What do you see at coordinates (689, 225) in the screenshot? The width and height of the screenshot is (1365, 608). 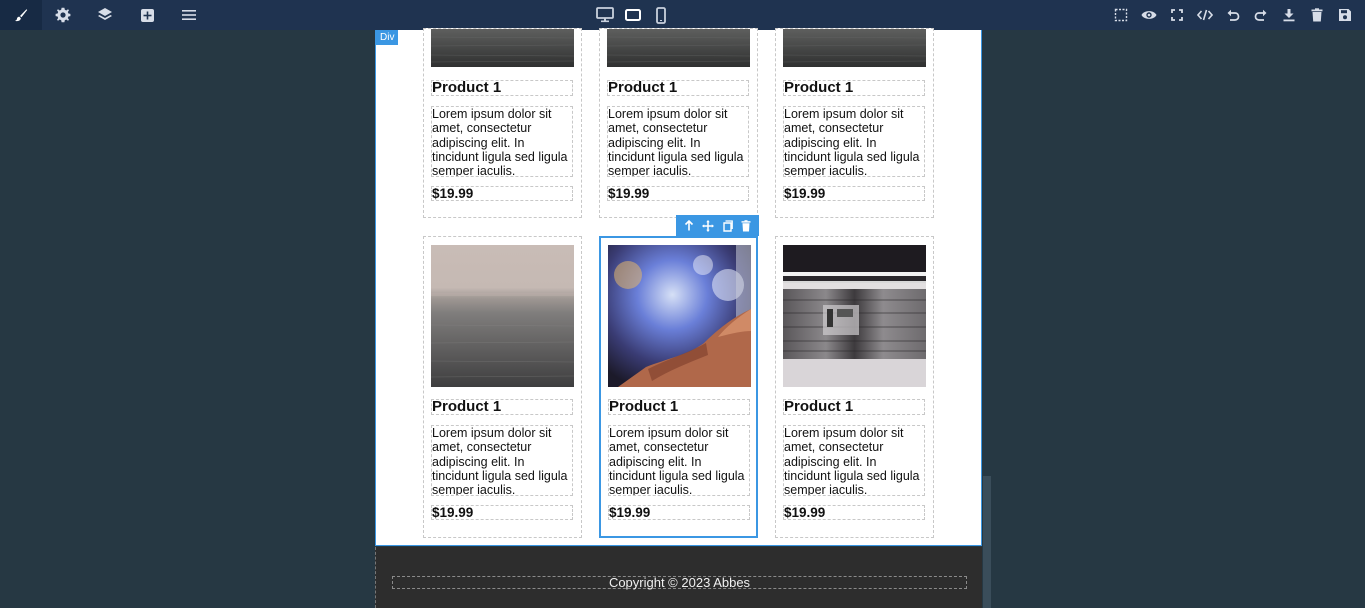 I see `arrow-up-icon` at bounding box center [689, 225].